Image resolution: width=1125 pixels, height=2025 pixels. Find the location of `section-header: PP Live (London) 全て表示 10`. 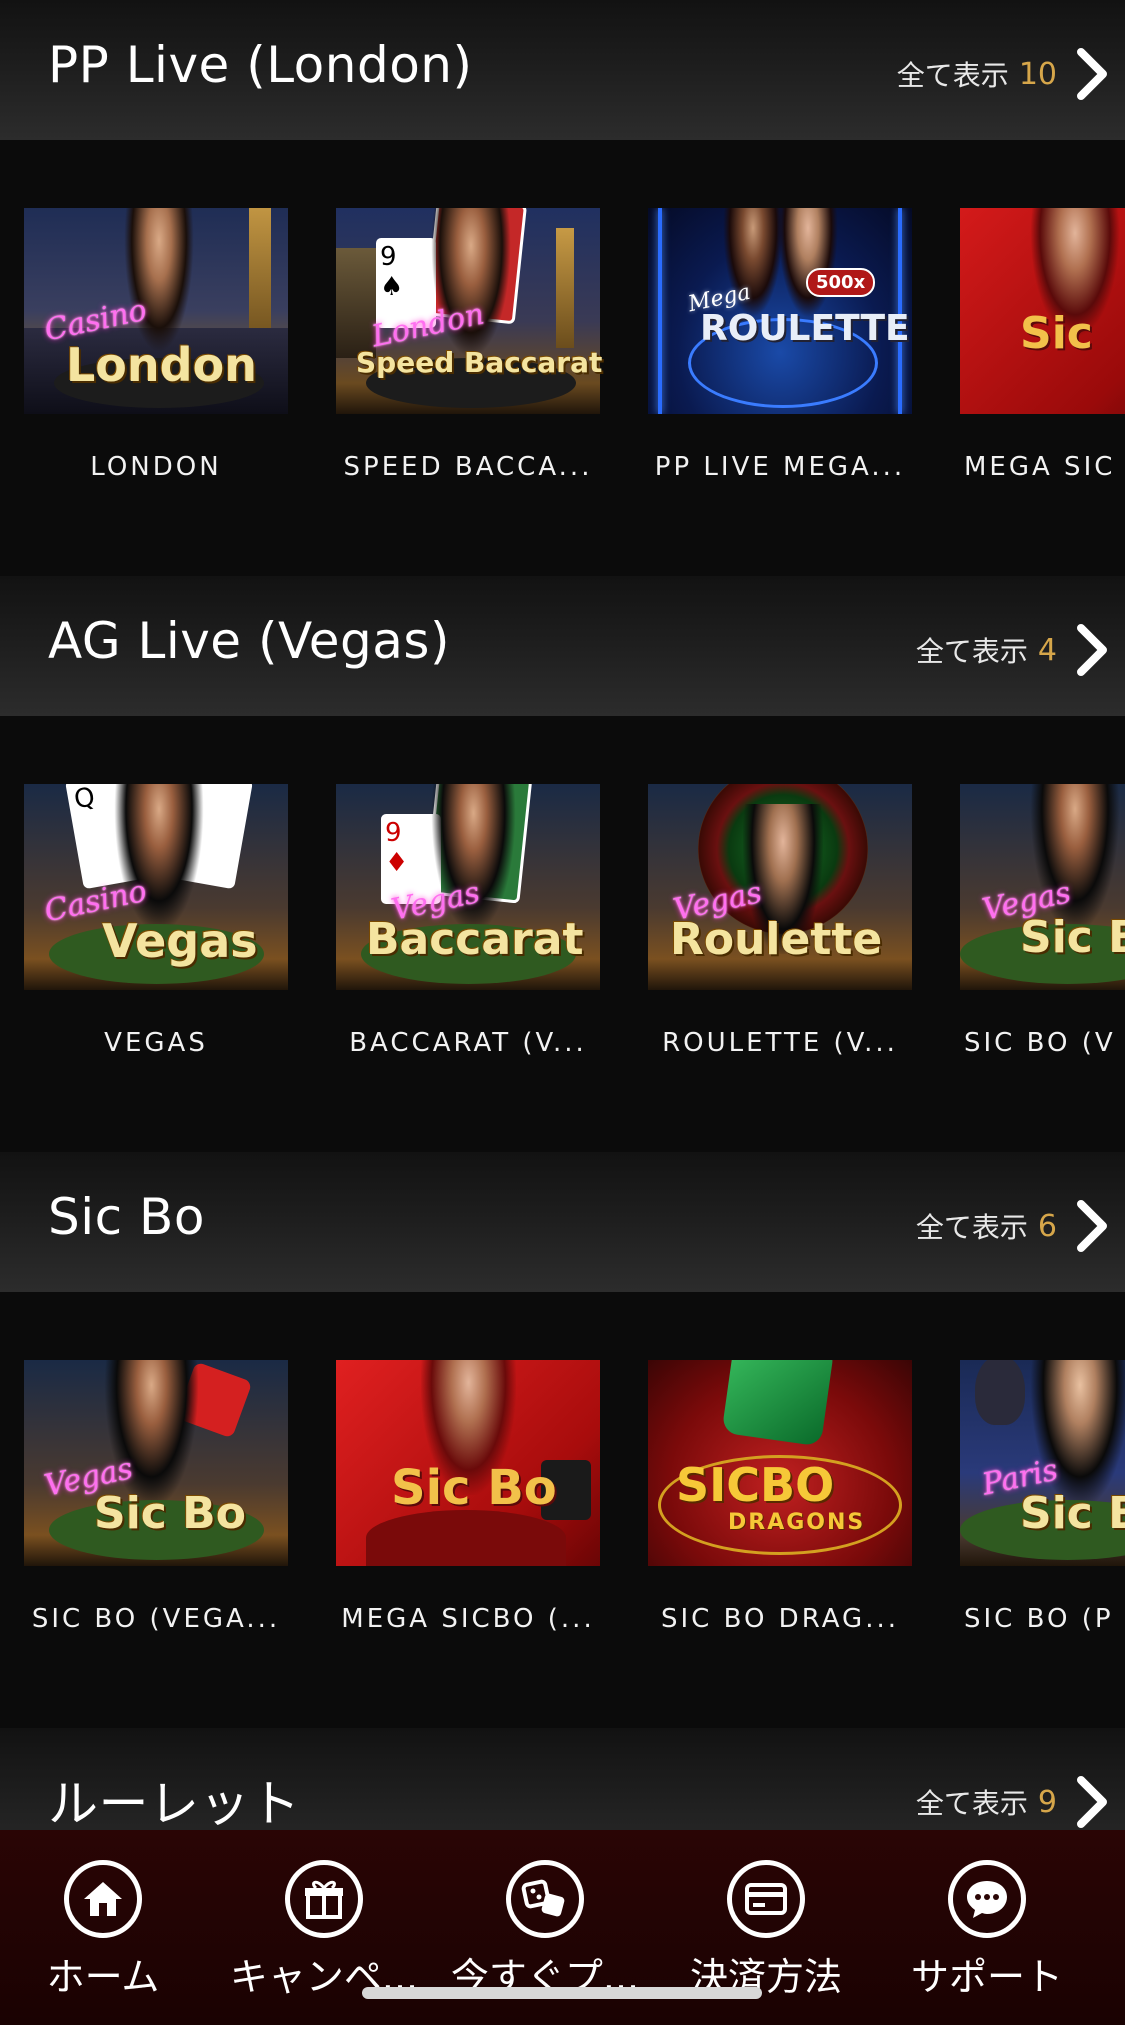

section-header: PP Live (London) 全て表示 10 is located at coordinates (562, 70).